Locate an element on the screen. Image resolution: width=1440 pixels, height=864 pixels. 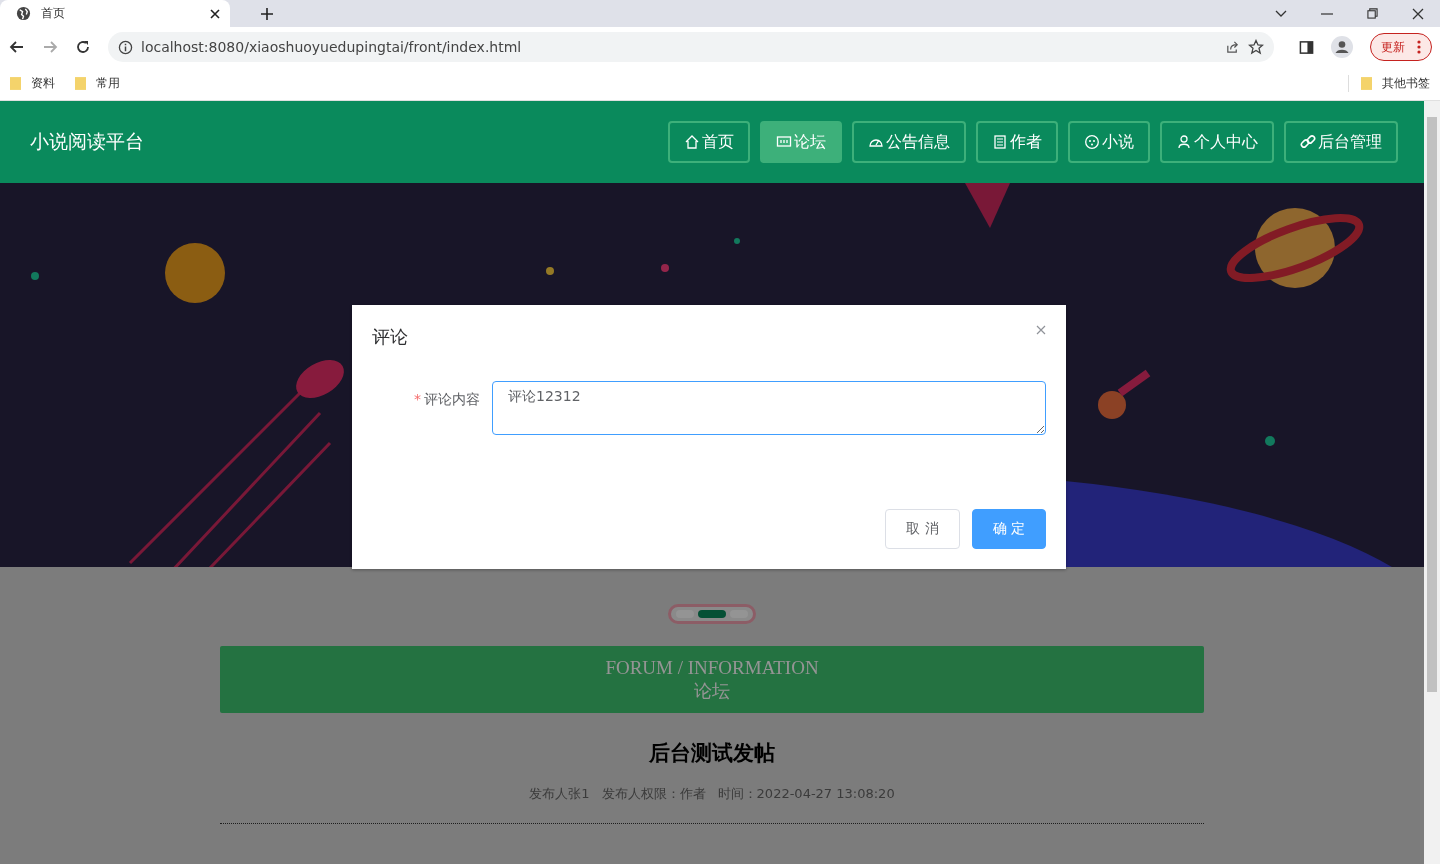
site-title: 小说阅读平台 is located at coordinates (87, 141).